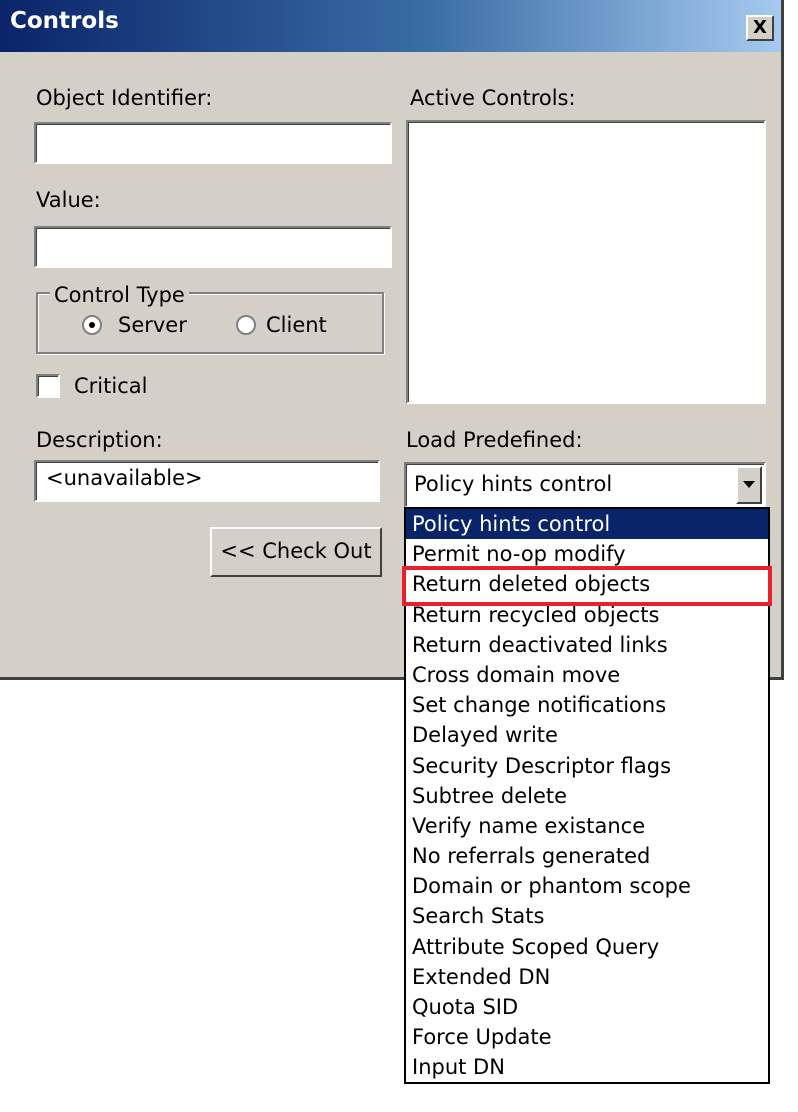 This screenshot has width=798, height=1112. What do you see at coordinates (587, 554) in the screenshot?
I see `dropdown-item: Permit no-op modify` at bounding box center [587, 554].